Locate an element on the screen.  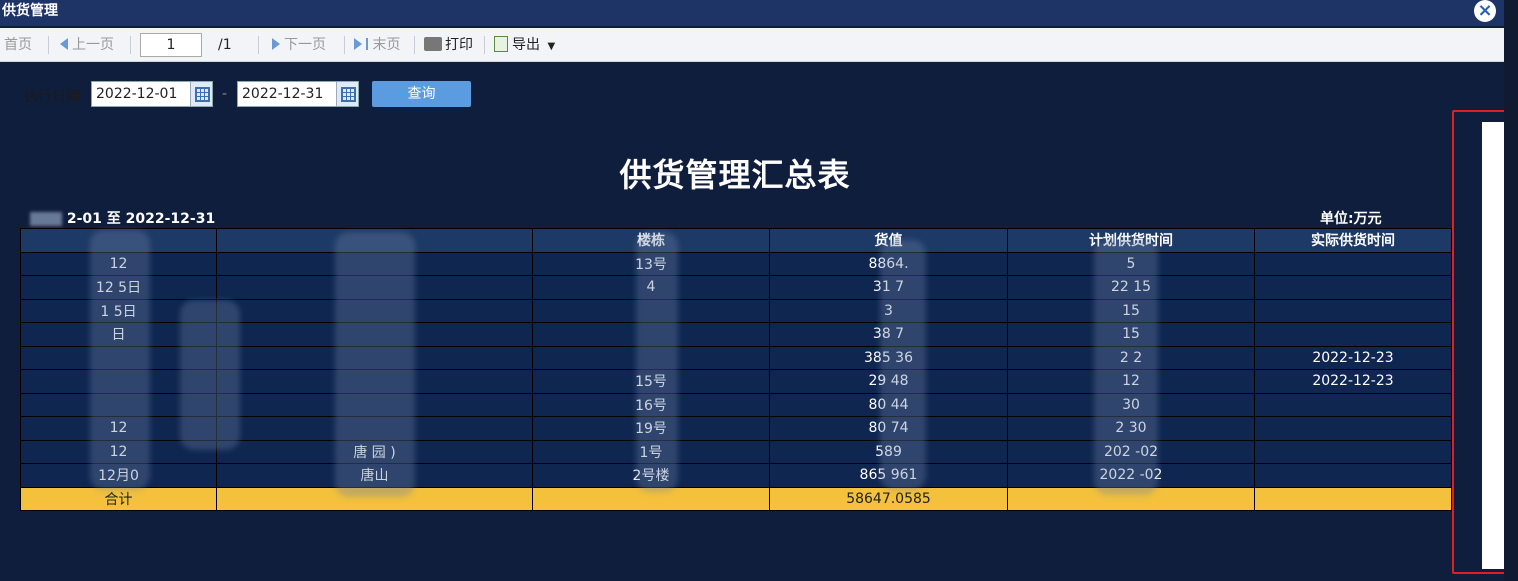
report-unit: 单位:万元 is located at coordinates (1351, 219).